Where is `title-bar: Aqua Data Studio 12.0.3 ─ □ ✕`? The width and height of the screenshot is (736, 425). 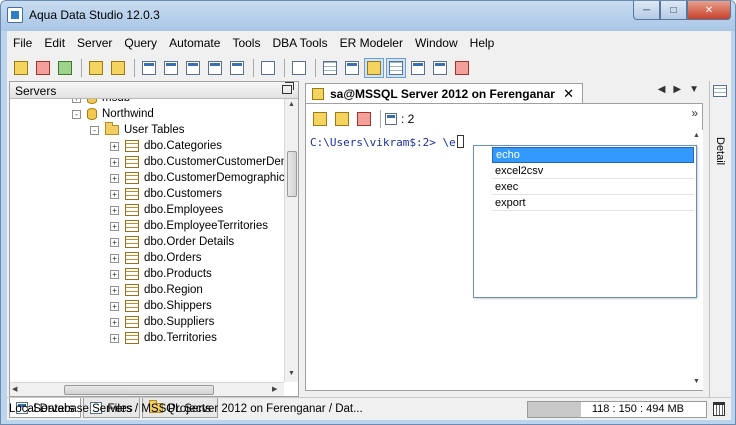
title-bar: Aqua Data Studio 12.0.3 ─ □ ✕ is located at coordinates (368, 16).